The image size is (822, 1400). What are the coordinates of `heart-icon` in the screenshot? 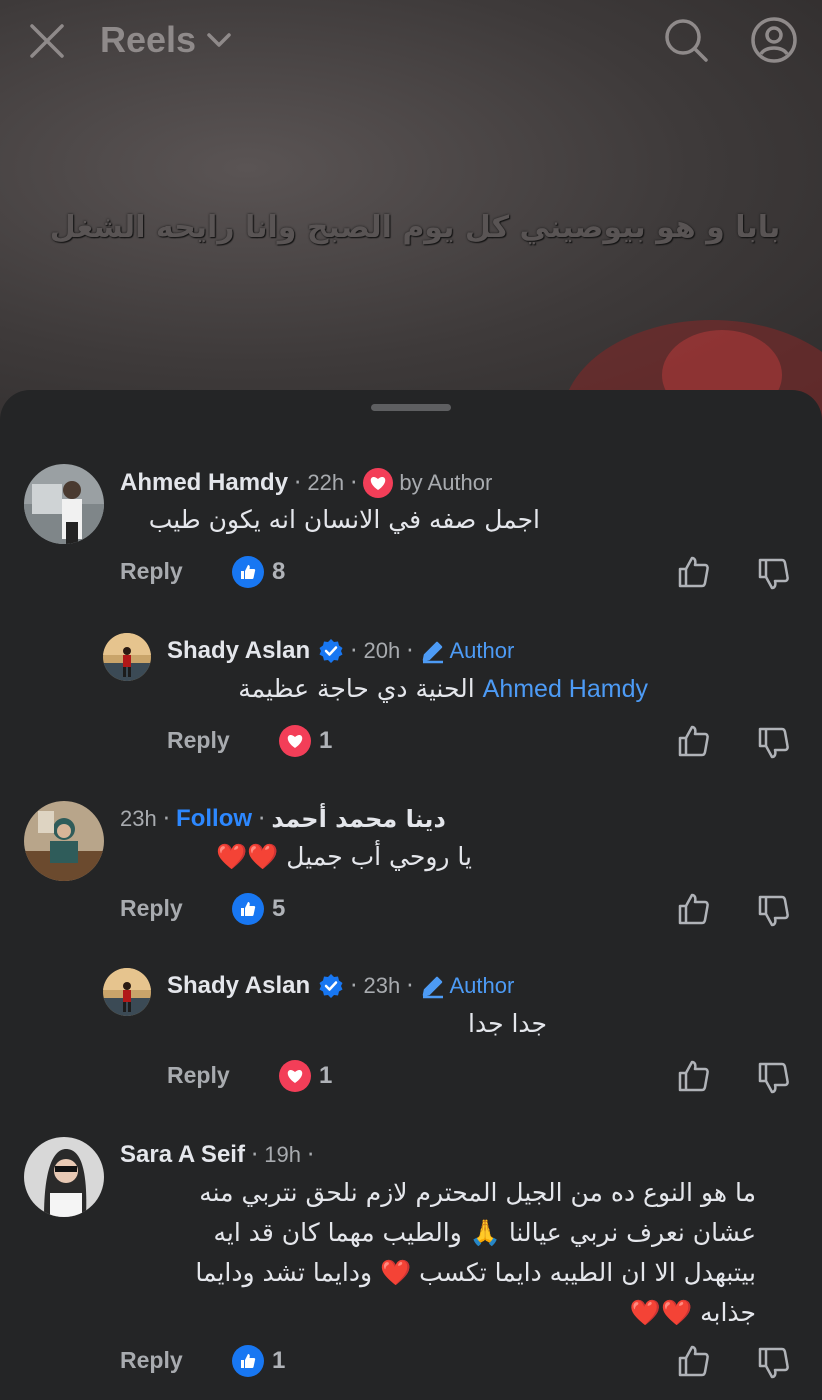 It's located at (378, 483).